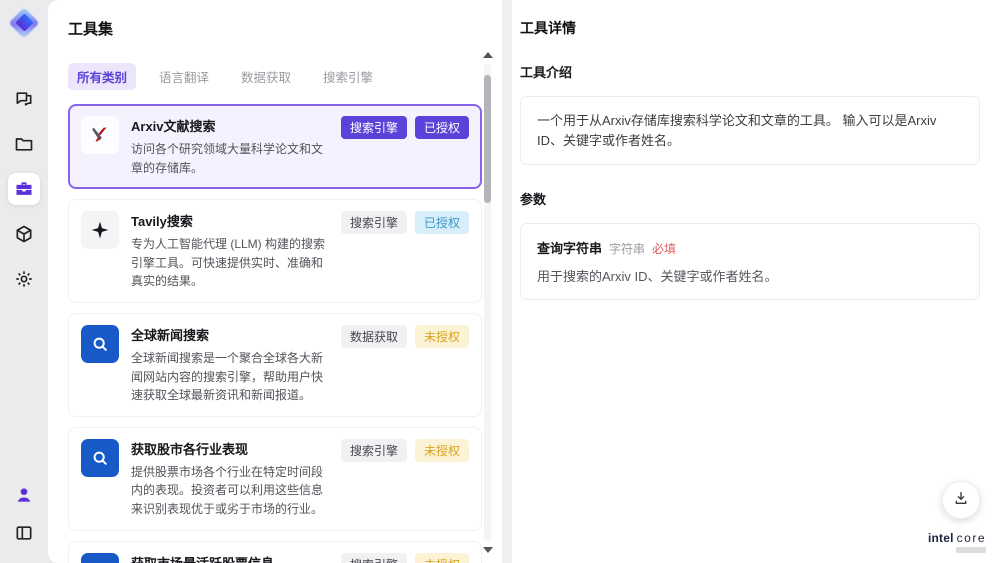 The width and height of the screenshot is (1000, 563). I want to click on tavily-star-icon, so click(100, 230).